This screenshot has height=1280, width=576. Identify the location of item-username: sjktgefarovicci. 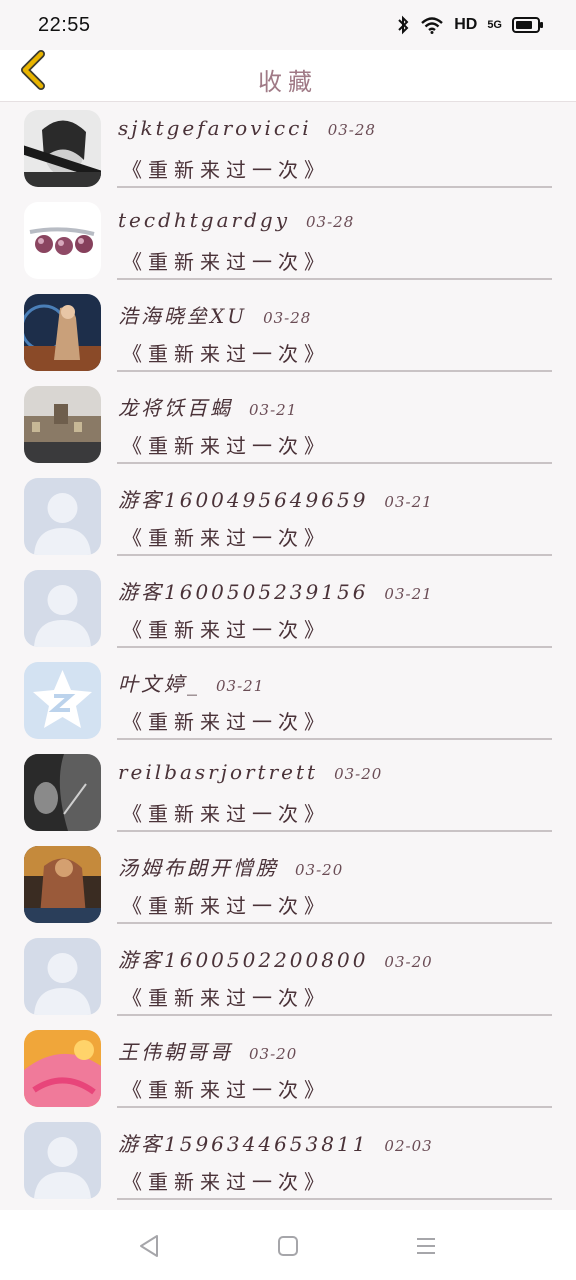
(215, 128).